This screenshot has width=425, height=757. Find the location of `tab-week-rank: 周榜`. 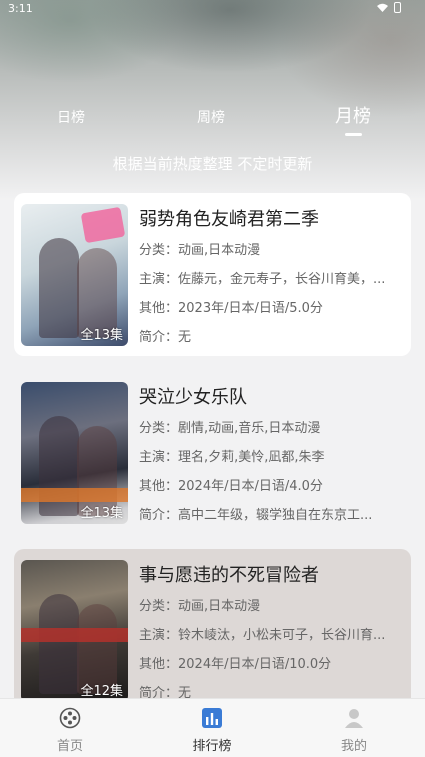

tab-week-rank: 周榜 is located at coordinates (211, 117).